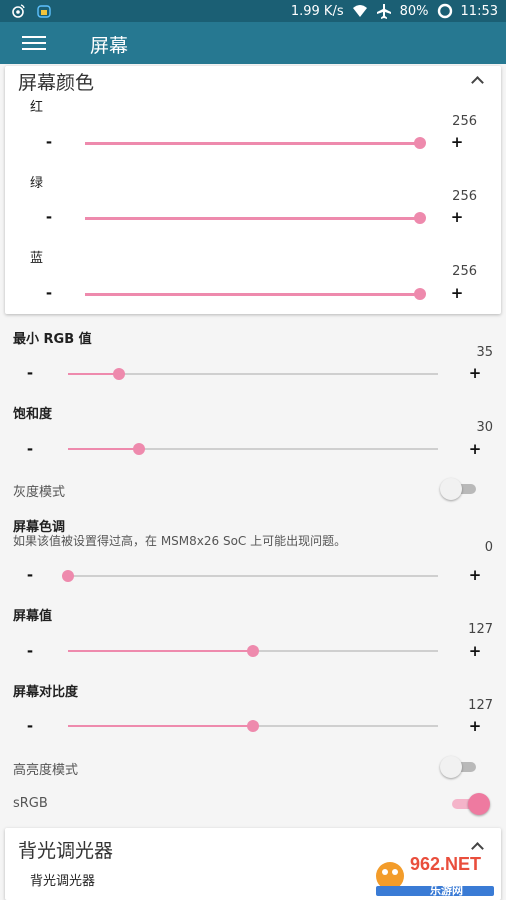 This screenshot has height=900, width=506. What do you see at coordinates (484, 427) in the screenshot?
I see `saturation-value: 30` at bounding box center [484, 427].